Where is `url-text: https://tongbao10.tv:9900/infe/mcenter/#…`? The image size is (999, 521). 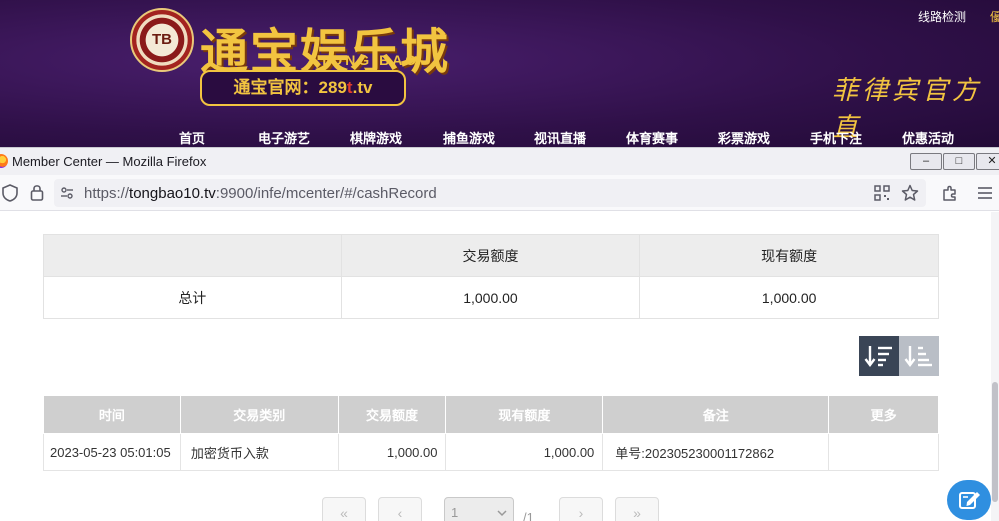
url-text: https://tongbao10.tv:9900/infe/mcenter/#… is located at coordinates (260, 193).